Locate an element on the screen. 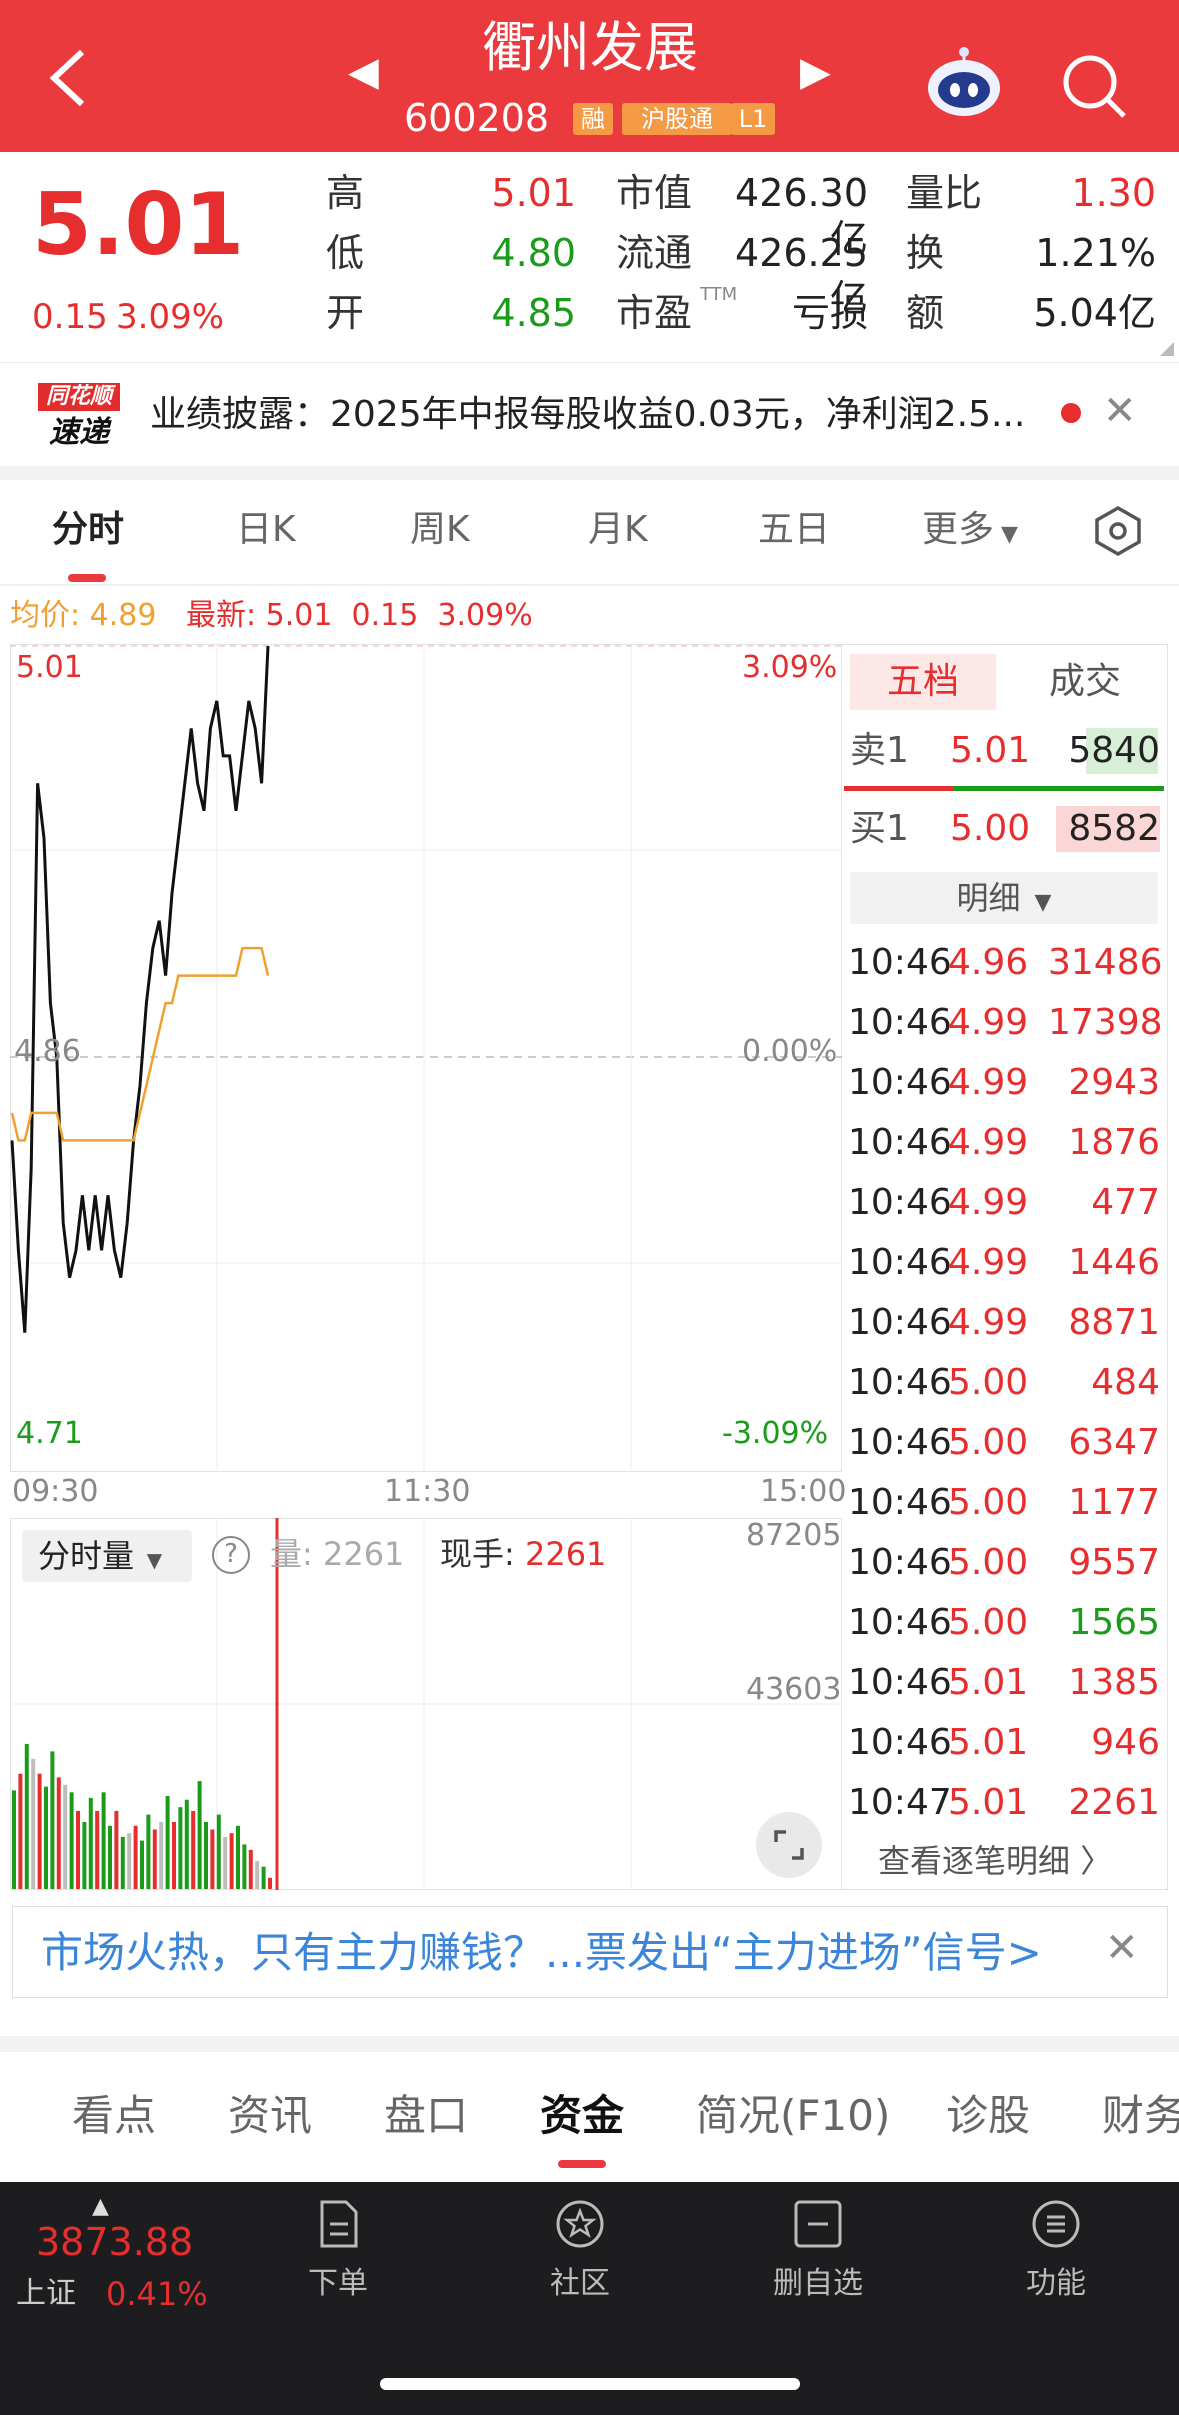  tab-daily-k: 日K is located at coordinates (266, 530).